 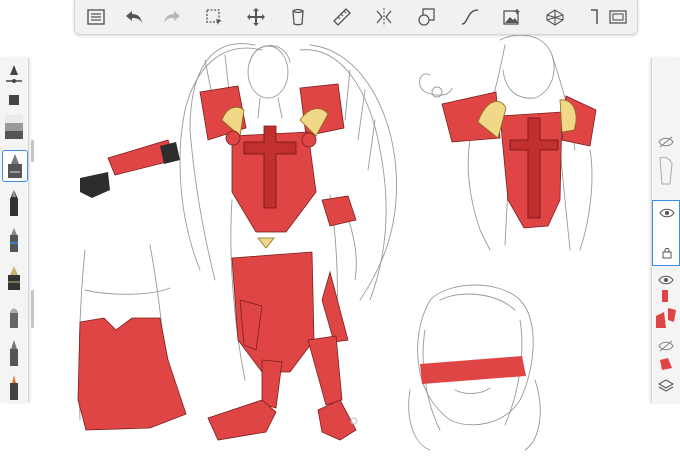 I want to click on undo-icon, so click(x=134, y=17).